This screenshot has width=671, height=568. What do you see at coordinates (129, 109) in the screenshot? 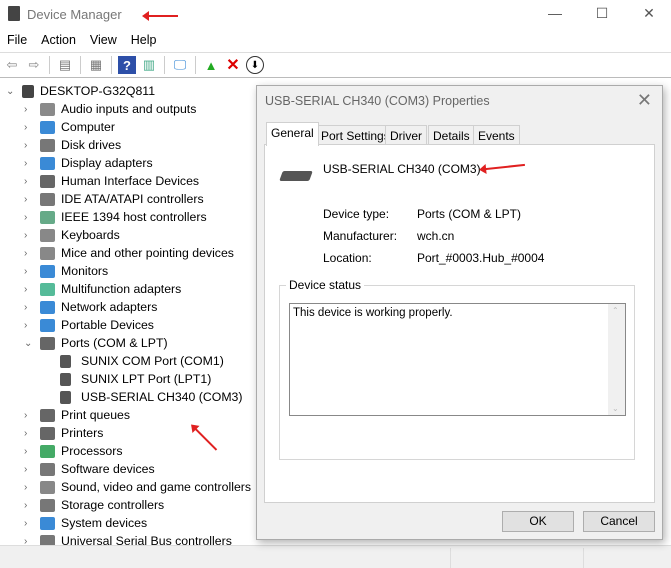
I see `tree-item-label: Audio inputs and outputs` at bounding box center [129, 109].